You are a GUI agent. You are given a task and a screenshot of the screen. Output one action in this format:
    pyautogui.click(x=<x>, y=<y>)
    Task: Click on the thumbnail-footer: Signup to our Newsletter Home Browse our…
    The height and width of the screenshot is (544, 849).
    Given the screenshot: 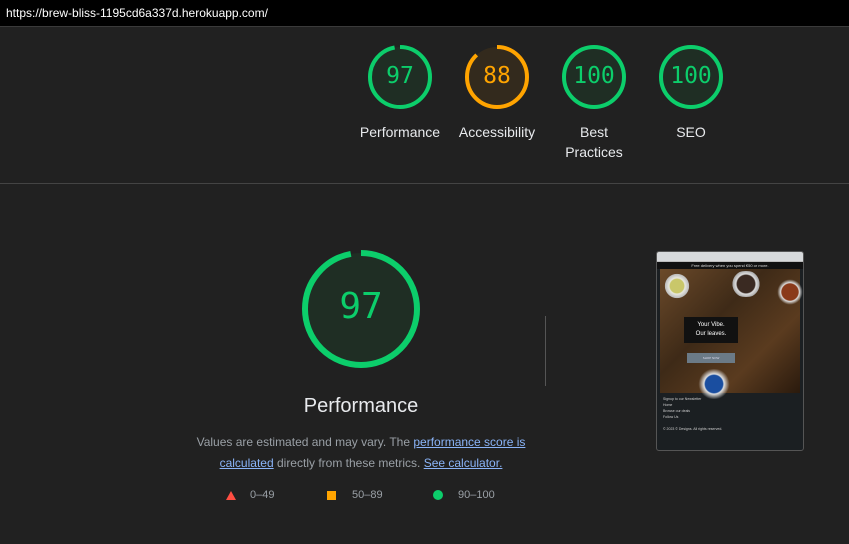 What is the action you would take?
    pyautogui.click(x=730, y=414)
    